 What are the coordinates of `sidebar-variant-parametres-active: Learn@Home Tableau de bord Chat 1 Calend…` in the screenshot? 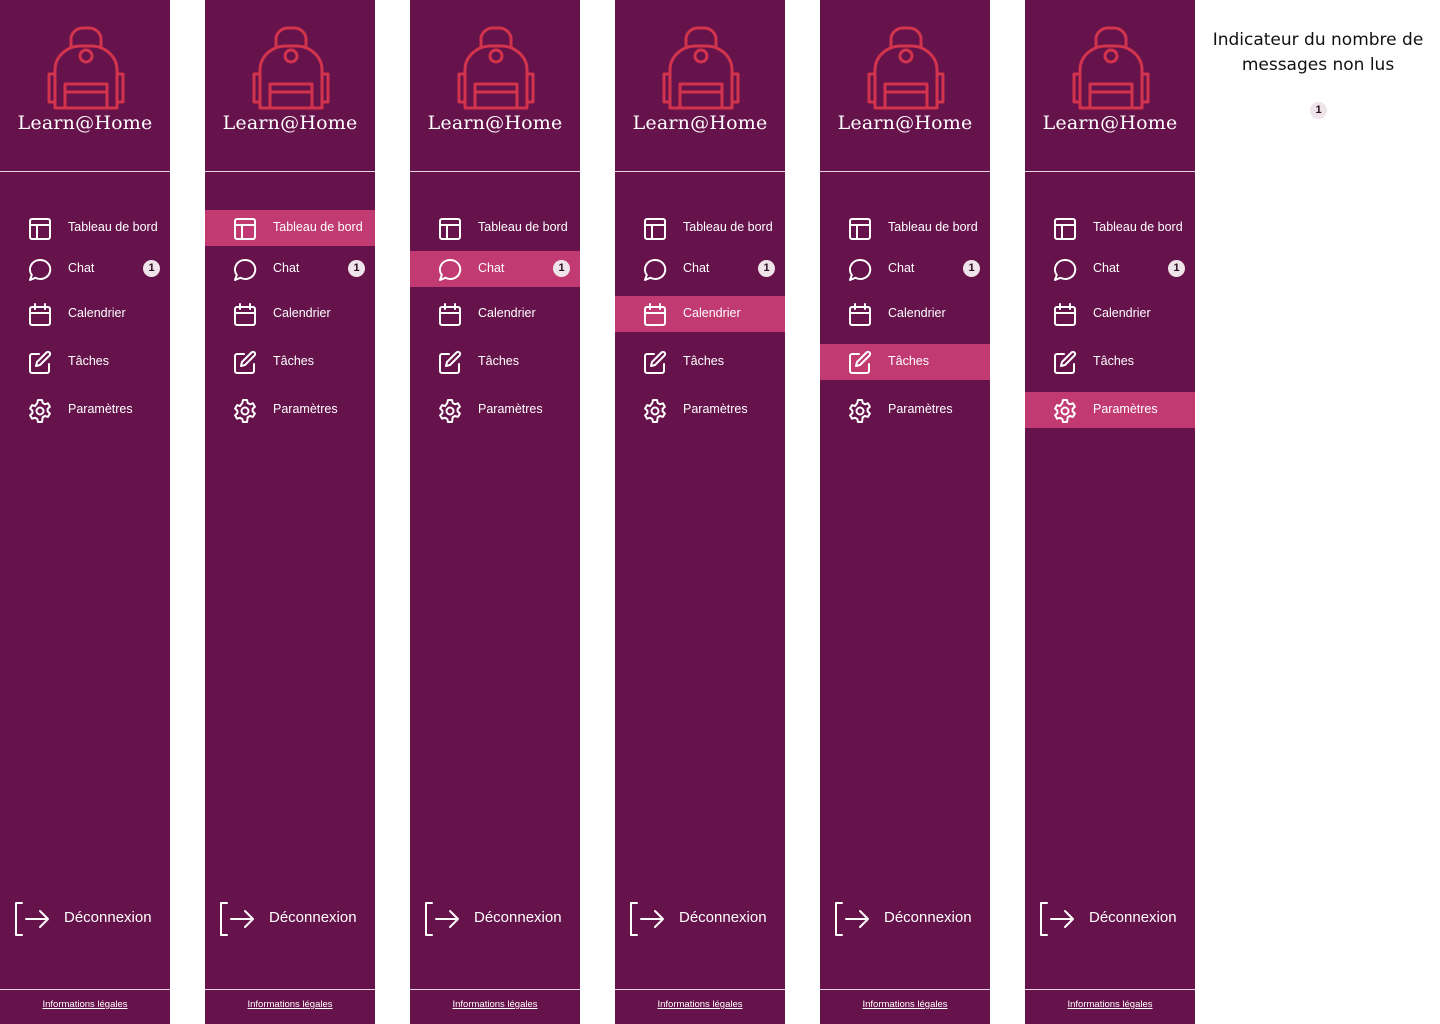 It's located at (1110, 512).